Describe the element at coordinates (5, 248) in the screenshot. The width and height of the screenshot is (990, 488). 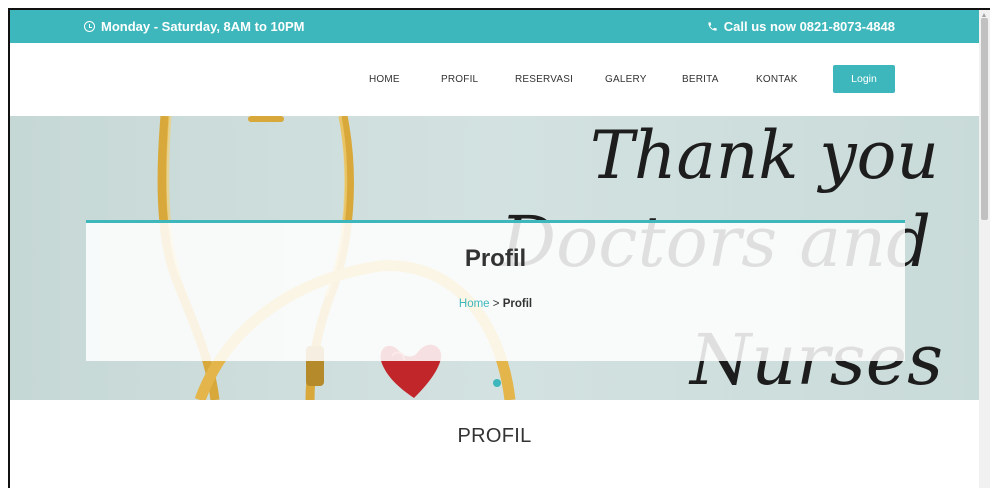
I see `window-frame-left` at that location.